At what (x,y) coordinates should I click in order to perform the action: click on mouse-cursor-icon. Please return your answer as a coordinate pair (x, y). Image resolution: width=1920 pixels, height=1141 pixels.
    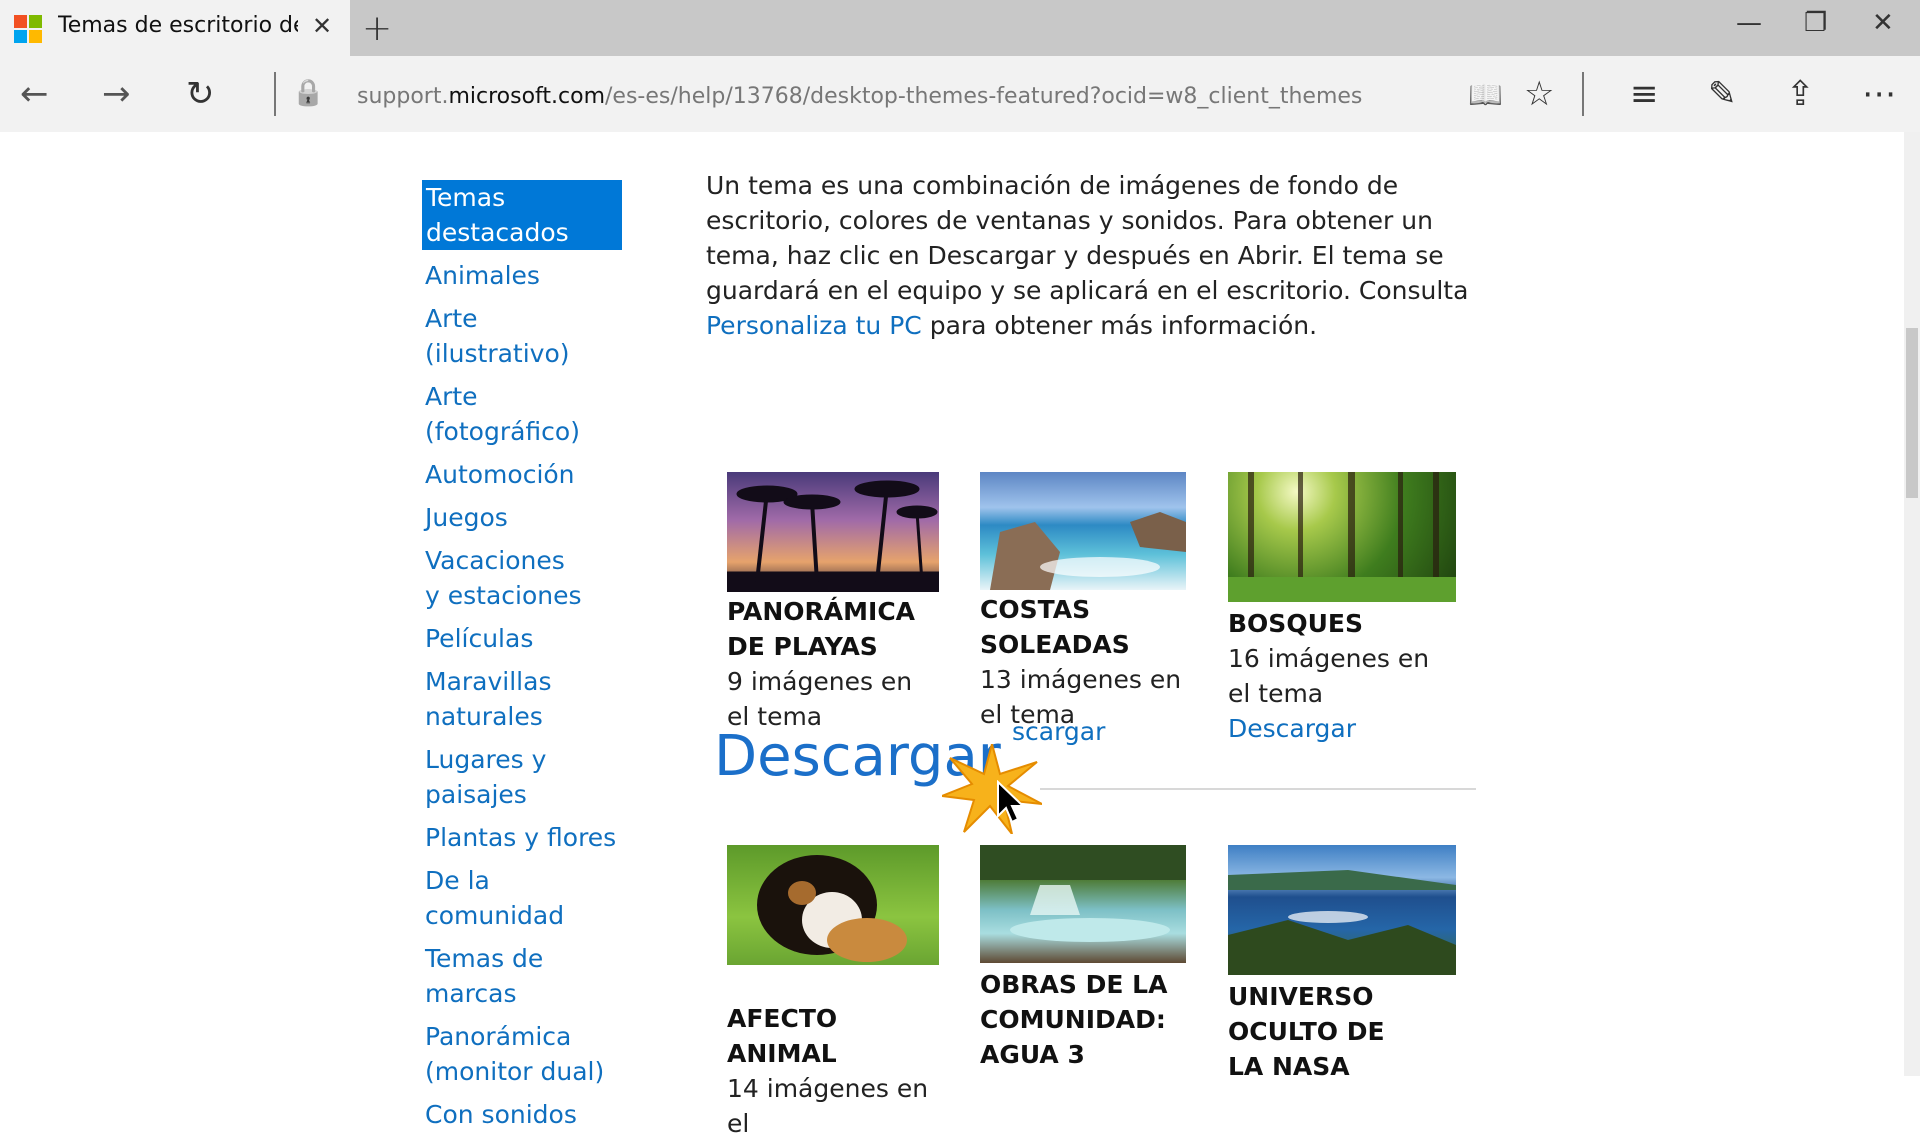
    Looking at the image, I should click on (1011, 802).